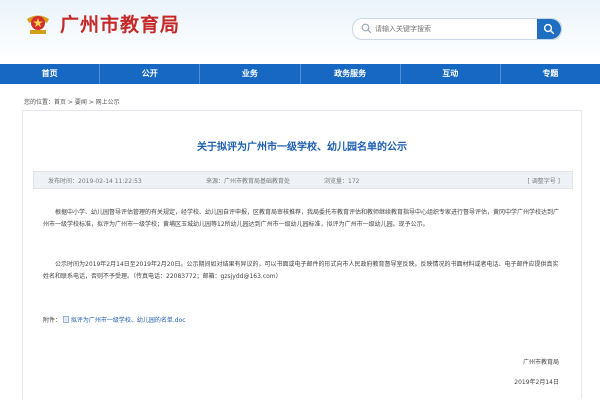  Describe the element at coordinates (351, 74) in the screenshot. I see `nav-gov-services: 政务服务` at that location.